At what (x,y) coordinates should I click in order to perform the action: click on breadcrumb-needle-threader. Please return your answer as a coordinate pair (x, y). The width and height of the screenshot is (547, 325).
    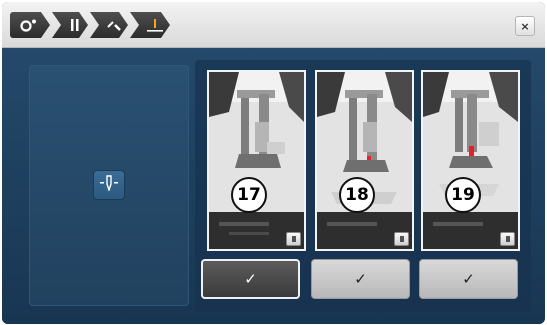
    Looking at the image, I should click on (109, 25).